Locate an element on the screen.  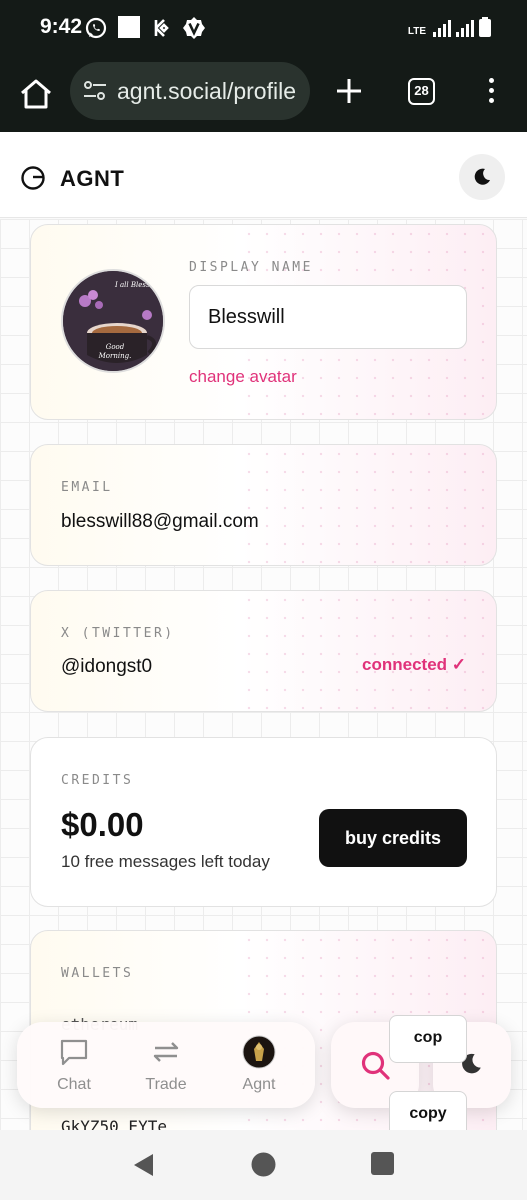
back-icon is located at coordinates (143, 1165).